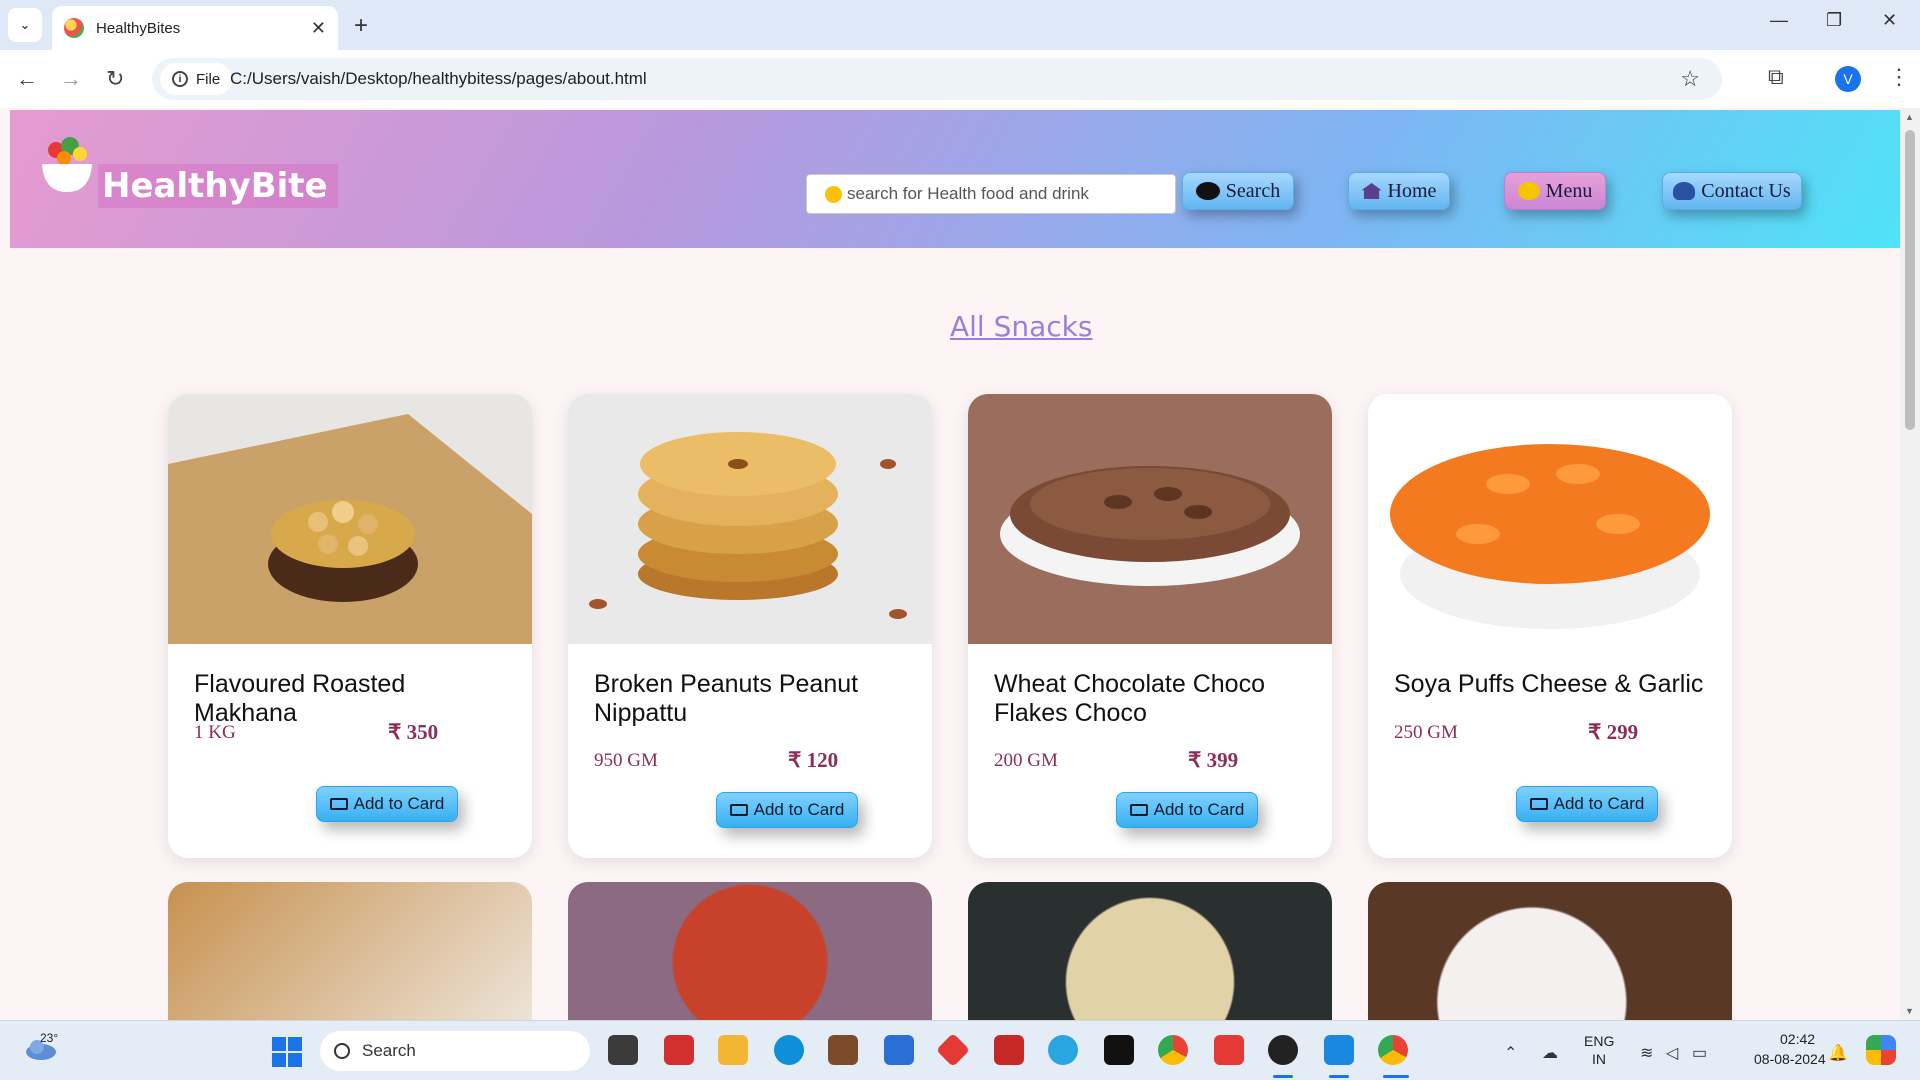 This screenshot has width=1920, height=1080. I want to click on chrome-icon, so click(1173, 1050).